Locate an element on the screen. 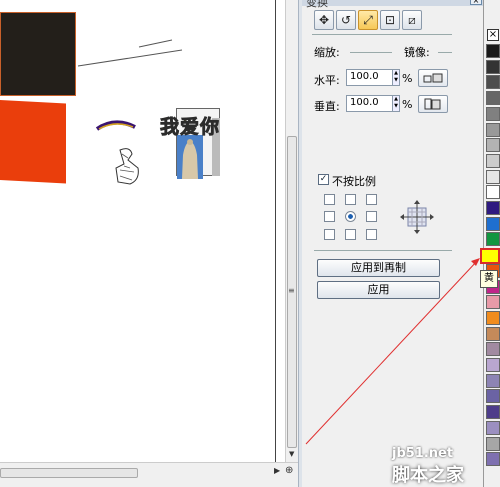 This screenshot has width=500, height=487. mirror-horizontal-button is located at coordinates (433, 78).